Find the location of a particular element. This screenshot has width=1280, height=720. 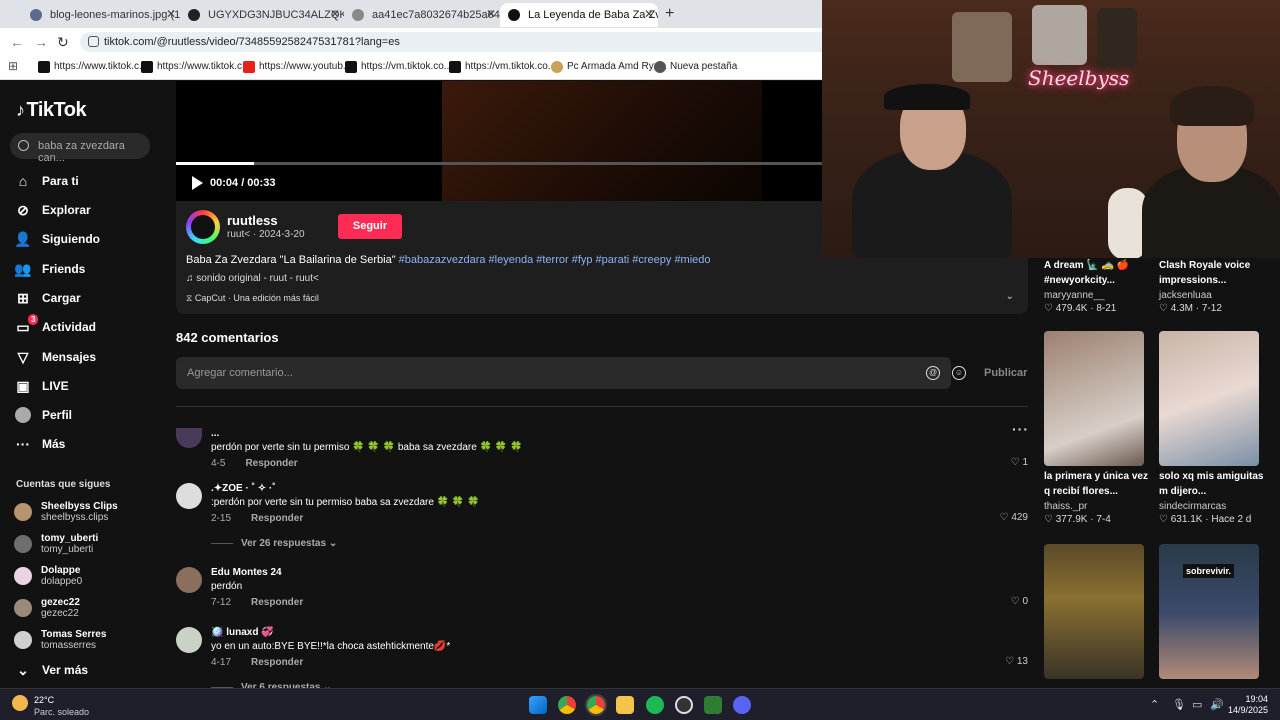

start-icon is located at coordinates (538, 705).